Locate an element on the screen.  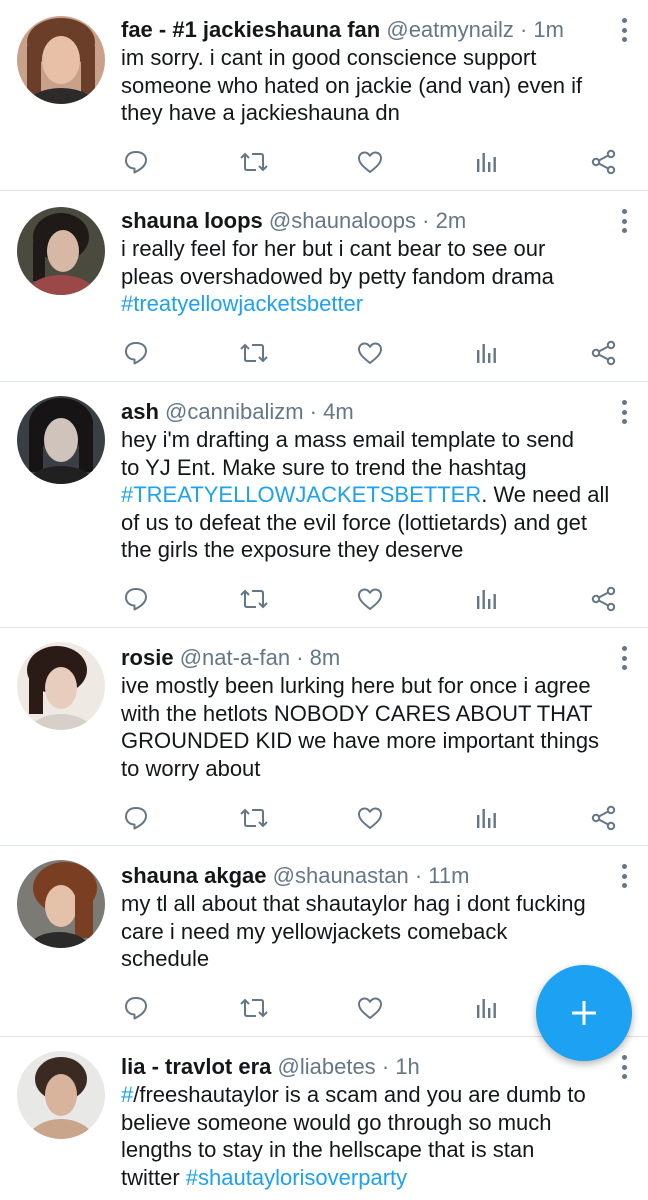
display-name: ash is located at coordinates (140, 411).